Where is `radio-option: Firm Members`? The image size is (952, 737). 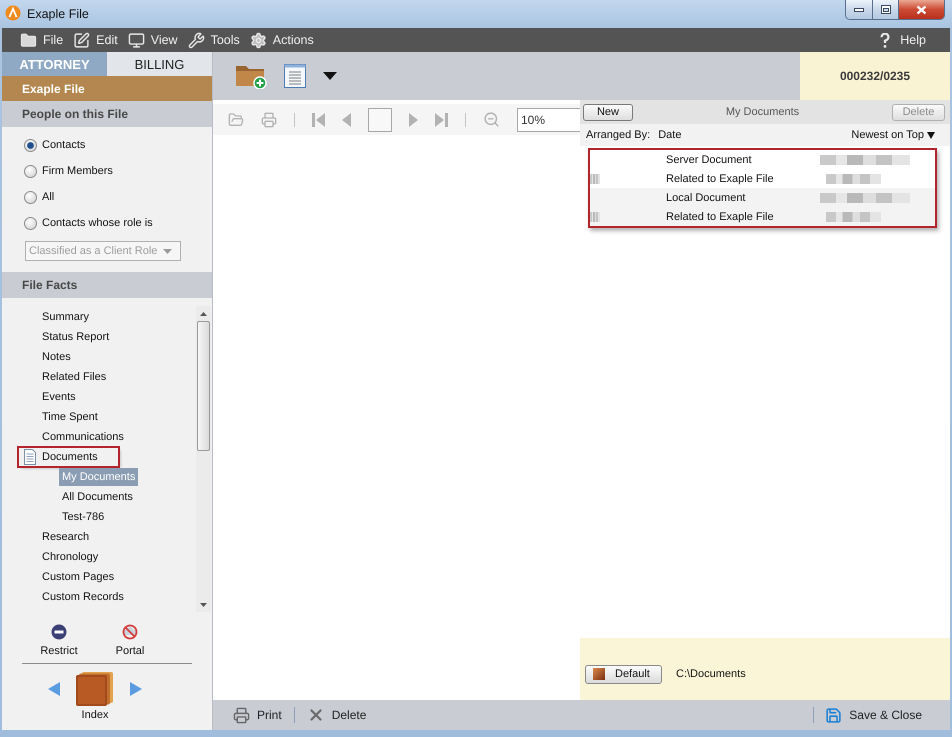 radio-option: Firm Members is located at coordinates (68, 171).